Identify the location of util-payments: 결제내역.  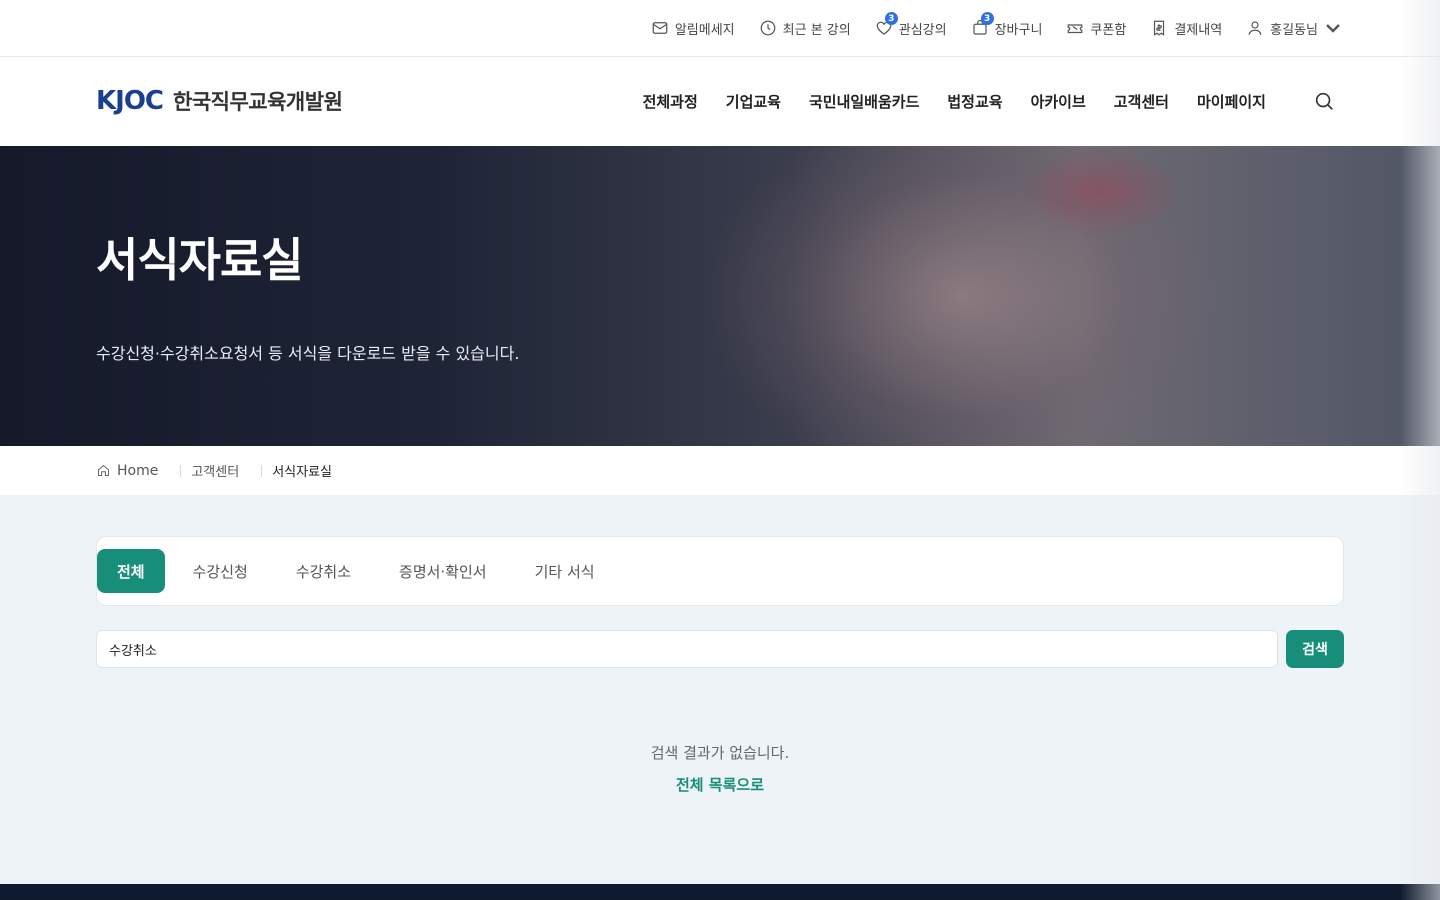
(1186, 28).